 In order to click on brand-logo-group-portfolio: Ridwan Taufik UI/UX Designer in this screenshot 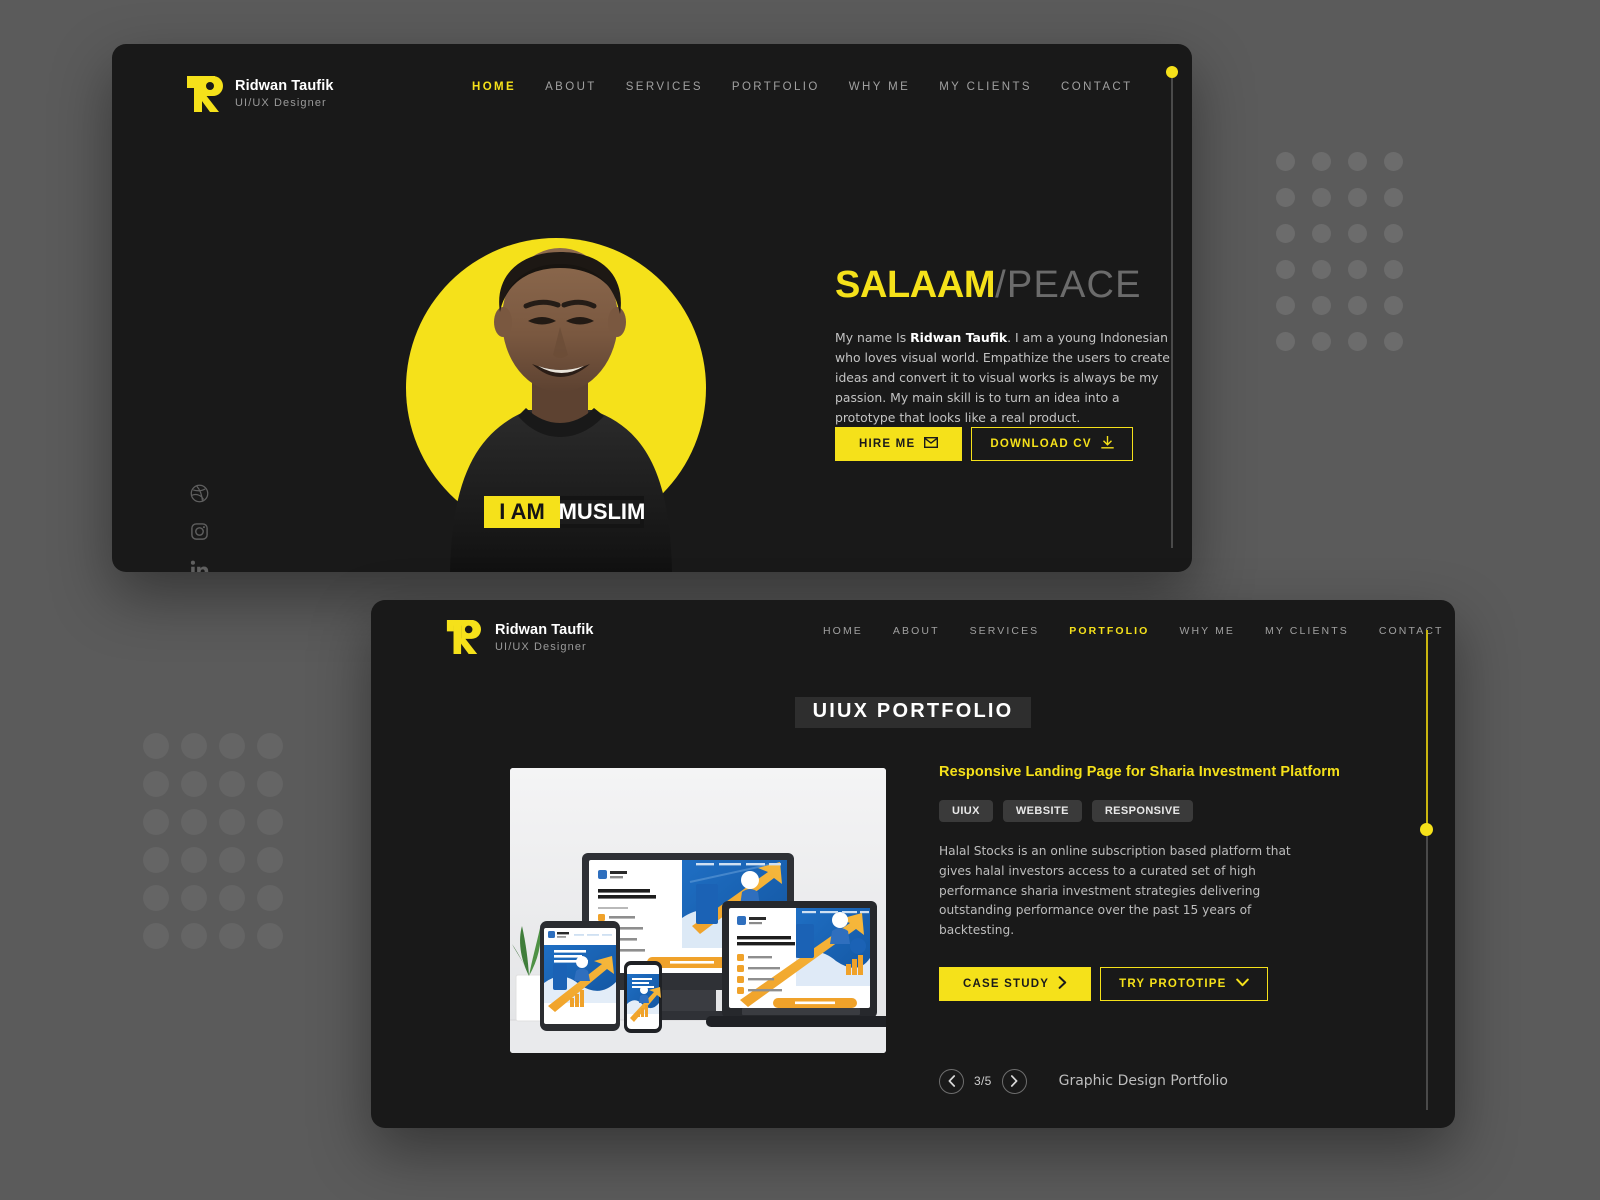, I will do `click(519, 638)`.